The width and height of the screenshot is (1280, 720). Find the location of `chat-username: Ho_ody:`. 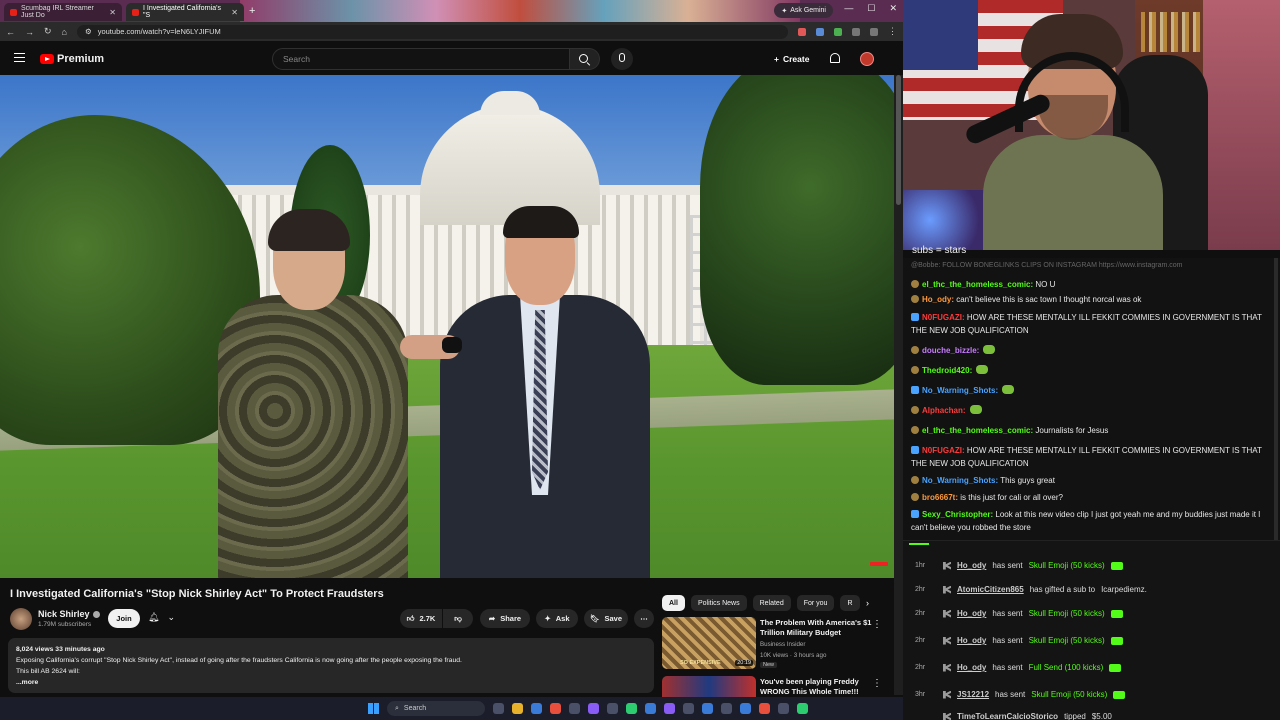

chat-username: Ho_ody: is located at coordinates (938, 299).